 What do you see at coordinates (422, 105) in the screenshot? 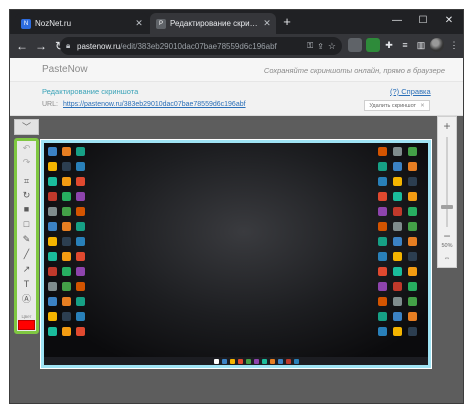
I see `close-icon: ✕` at bounding box center [422, 105].